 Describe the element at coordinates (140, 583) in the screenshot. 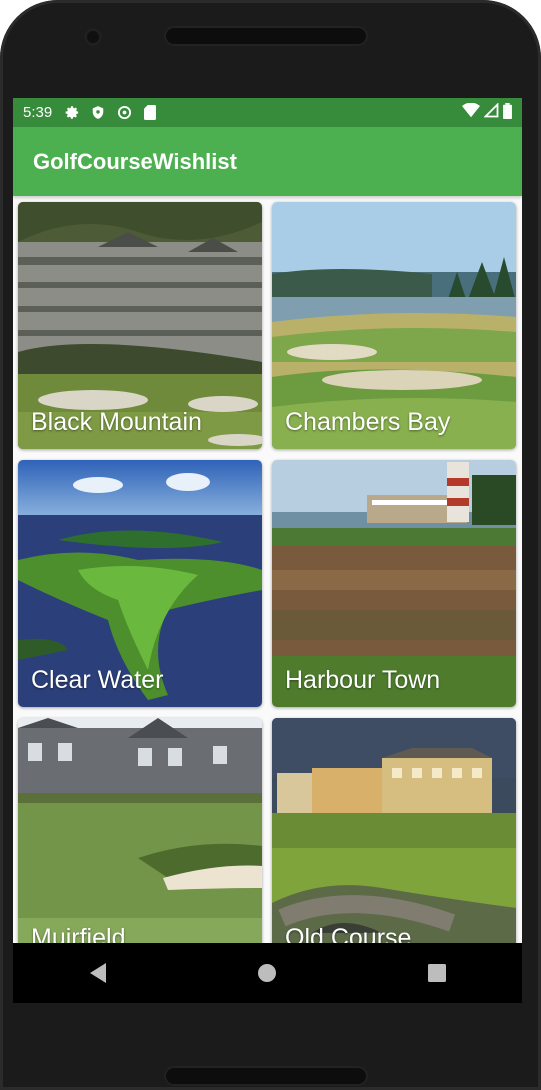

I see `course-card-clear-water: Clear Water` at that location.